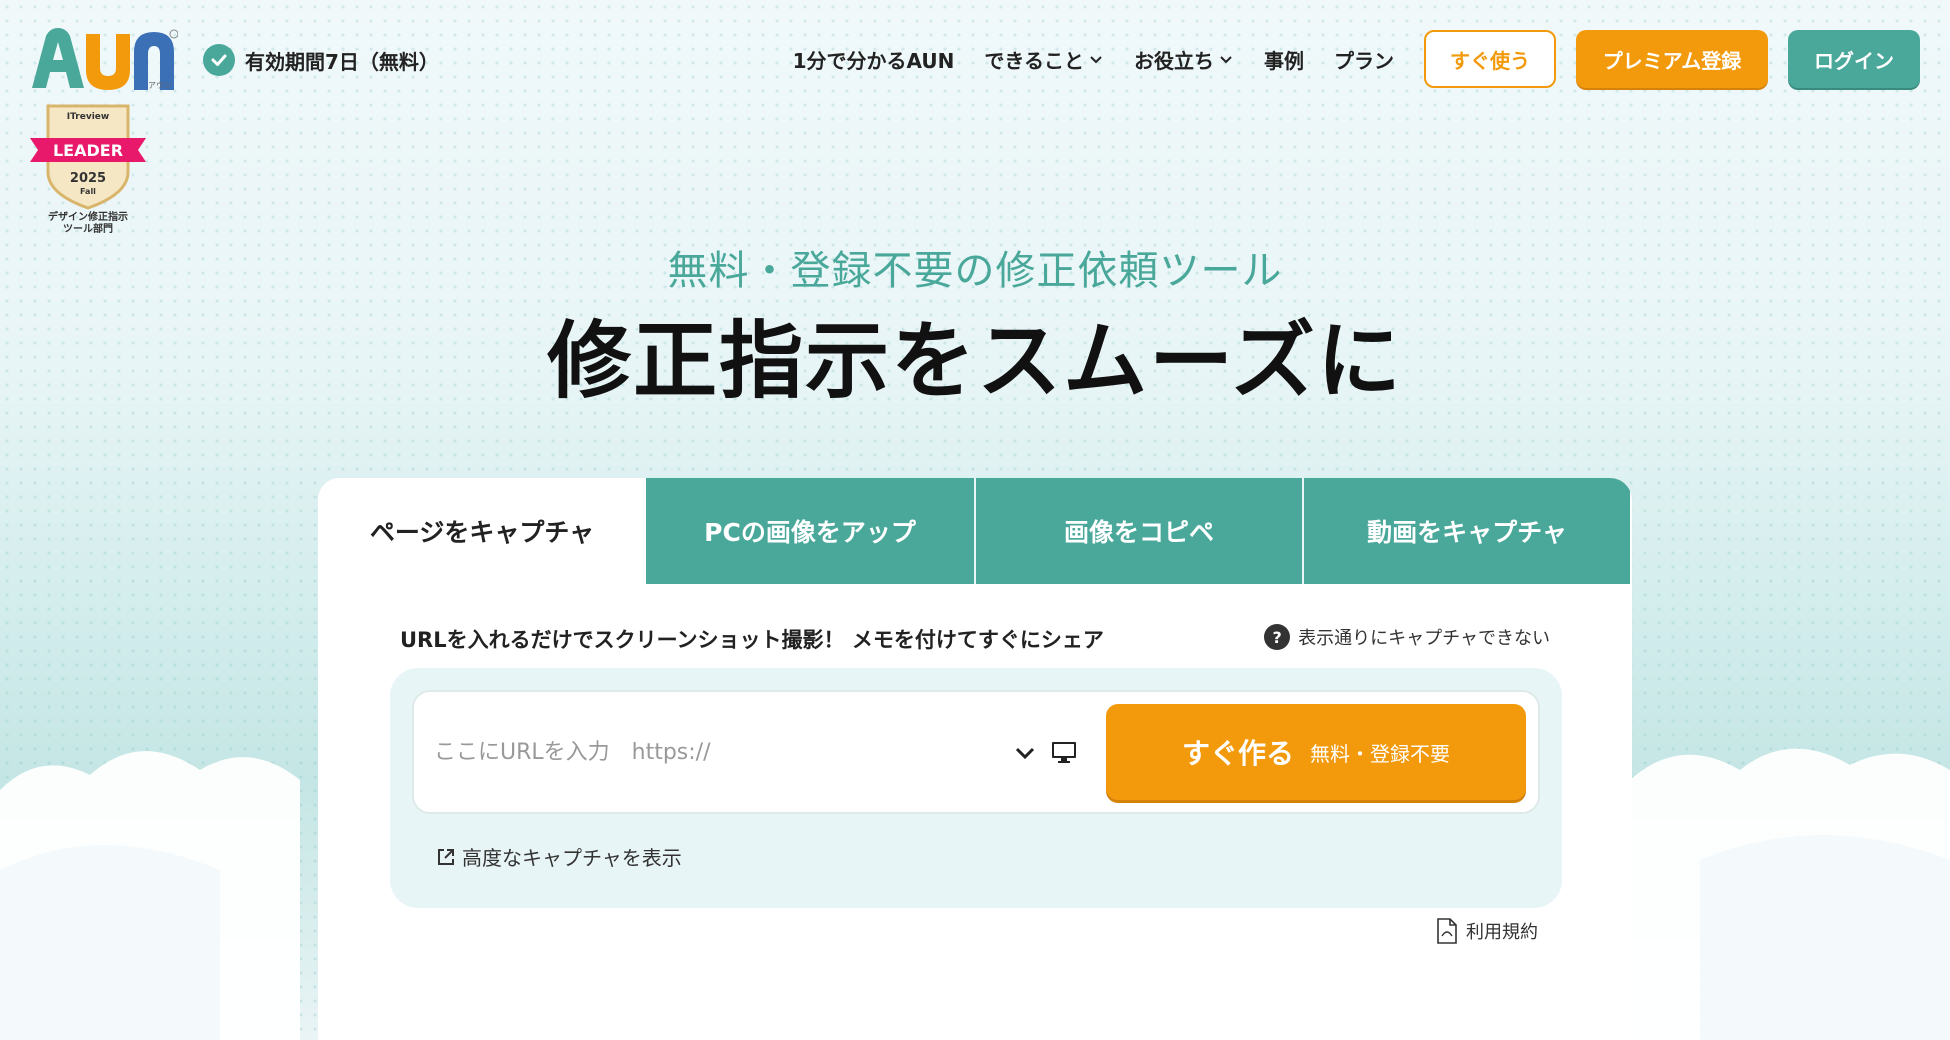 The height and width of the screenshot is (1040, 1950). I want to click on premium-signup-button: プレミアム登録, so click(1672, 59).